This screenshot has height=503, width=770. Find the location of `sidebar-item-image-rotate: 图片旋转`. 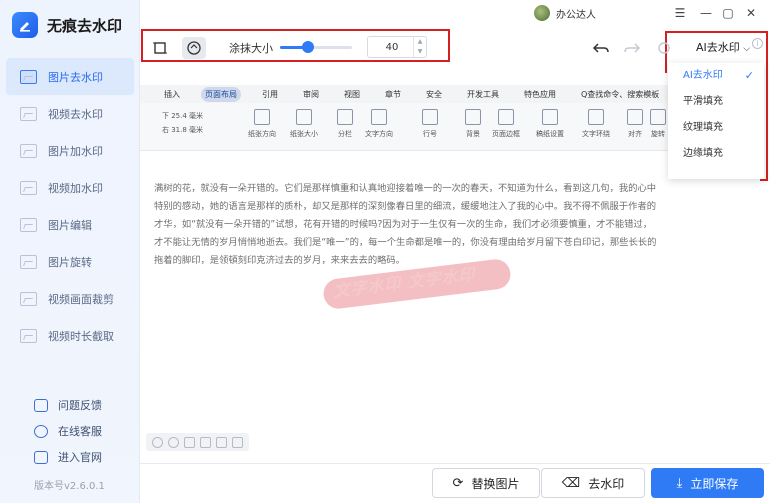

sidebar-item-image-rotate: 图片旋转 is located at coordinates (70, 261).